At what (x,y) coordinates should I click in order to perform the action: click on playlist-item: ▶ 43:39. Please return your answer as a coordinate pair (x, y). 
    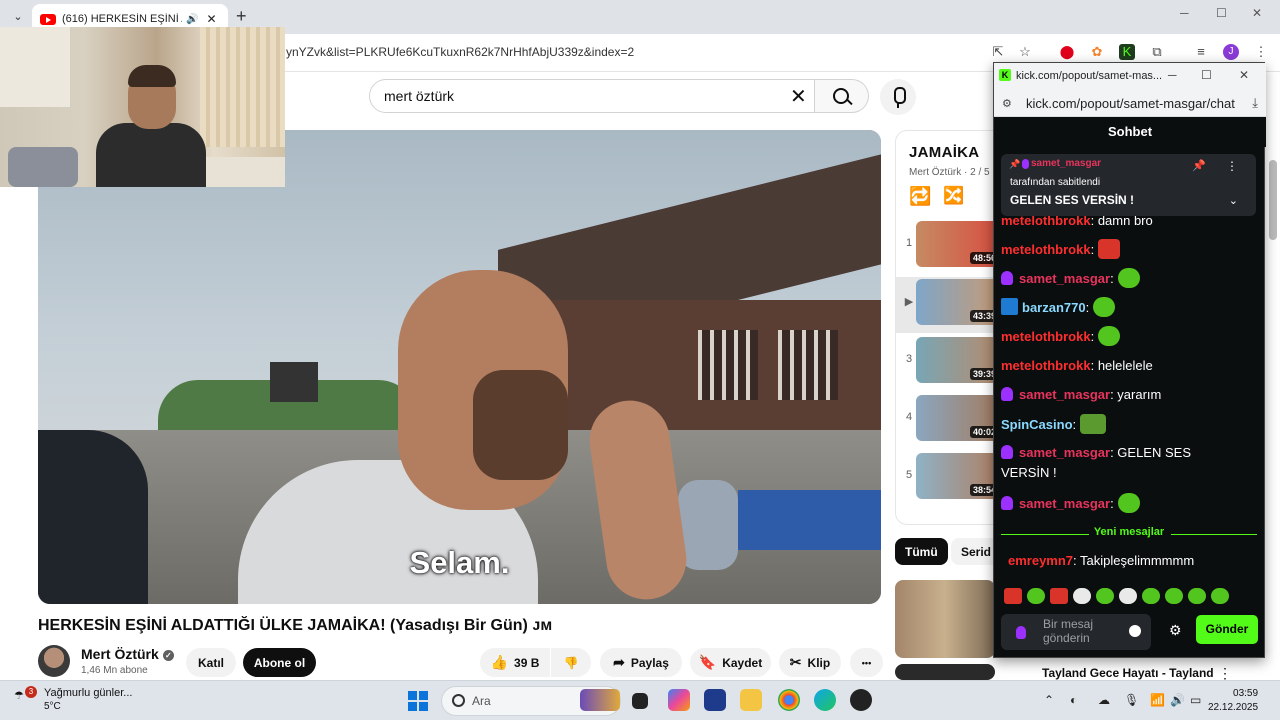
    Looking at the image, I should click on (950, 305).